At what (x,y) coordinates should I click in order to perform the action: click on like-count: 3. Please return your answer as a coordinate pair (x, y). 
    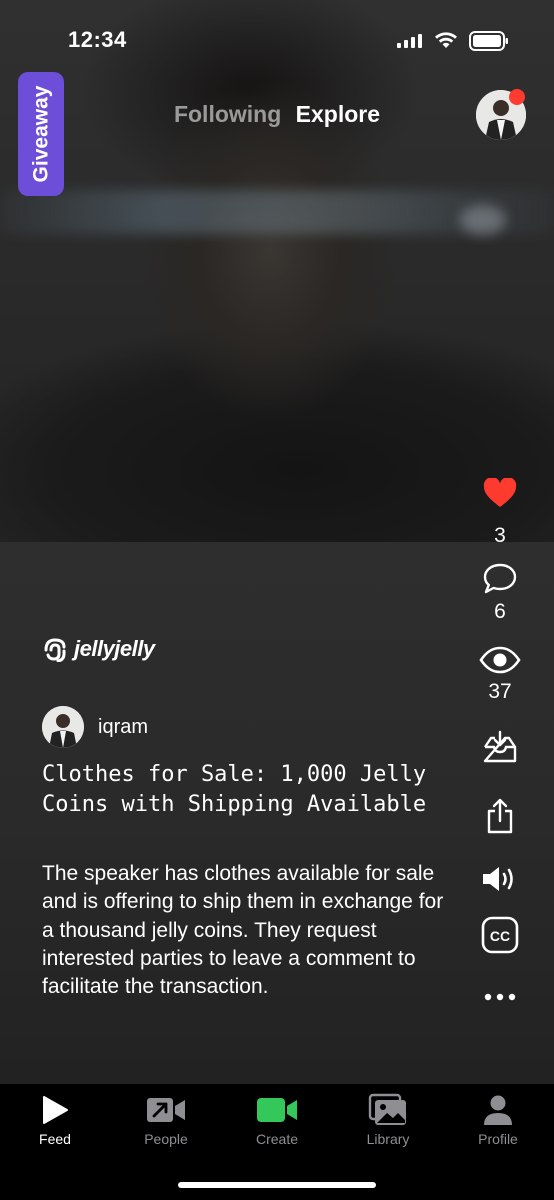
    Looking at the image, I should click on (500, 535).